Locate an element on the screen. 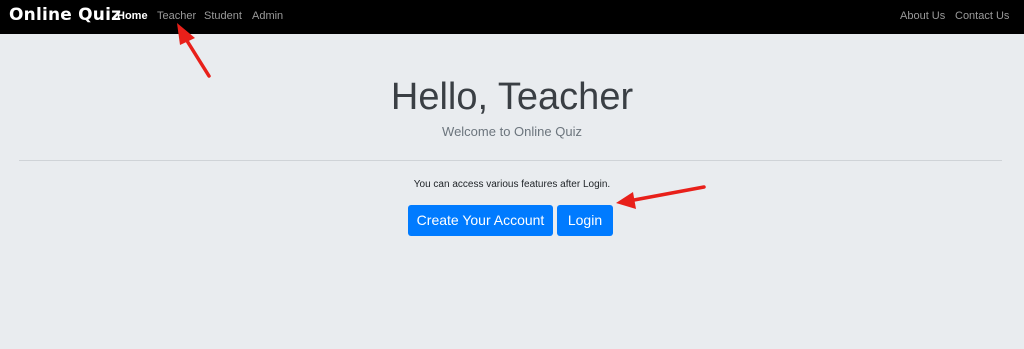  page-title: Hello, Teacher is located at coordinates (512, 97).